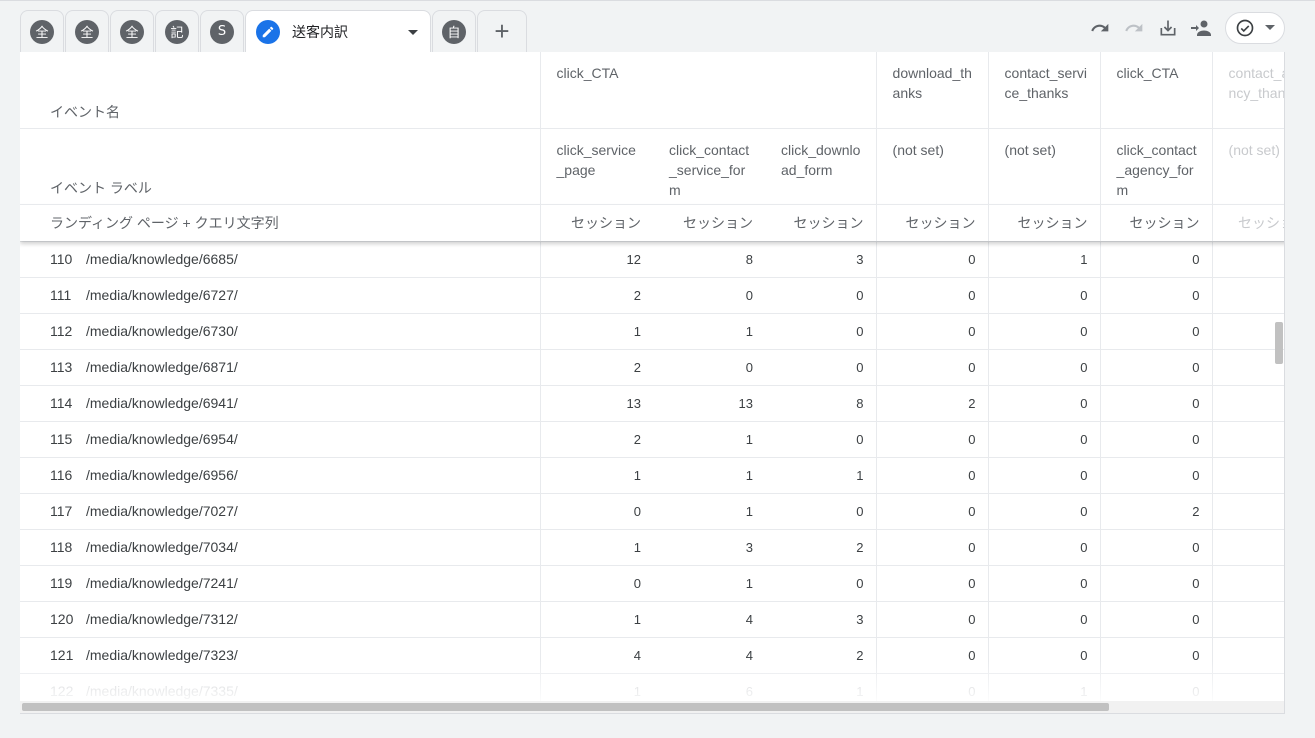 The height and width of the screenshot is (738, 1315). I want to click on share-icon, so click(1202, 28).